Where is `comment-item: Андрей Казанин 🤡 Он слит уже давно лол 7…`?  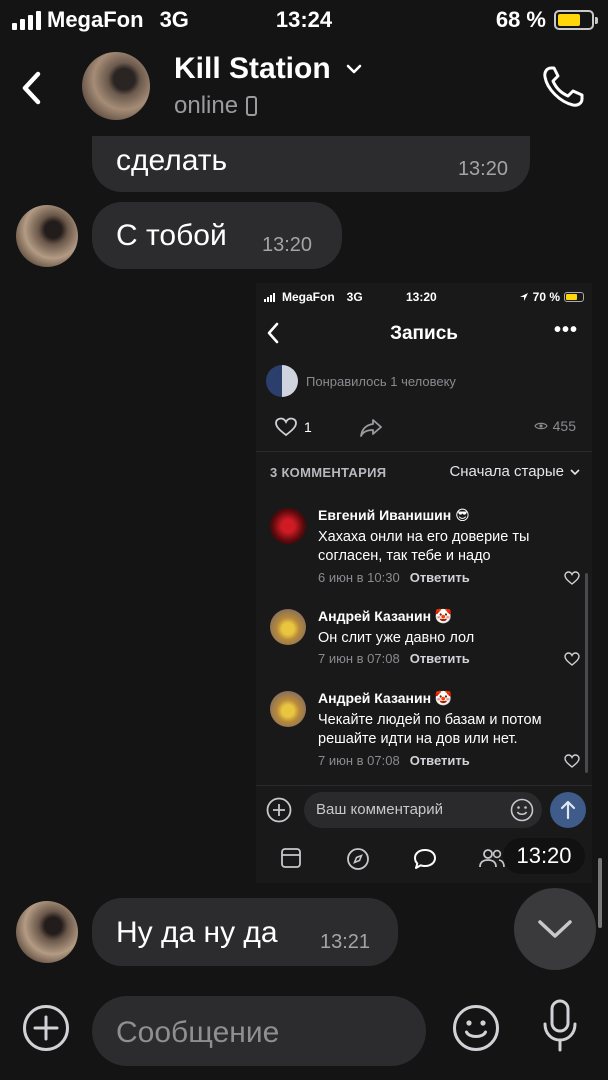
comment-item: Андрей Казанин 🤡 Он слит уже давно лол 7… is located at coordinates (425, 638).